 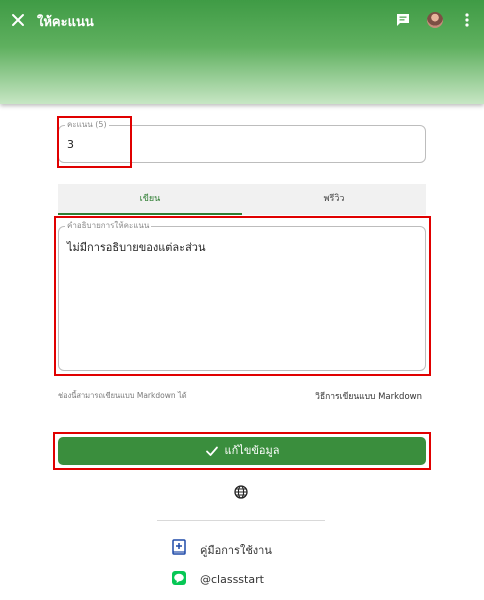 What do you see at coordinates (236, 550) in the screenshot?
I see `user-manual-link: คู่มือการใช้งาน` at bounding box center [236, 550].